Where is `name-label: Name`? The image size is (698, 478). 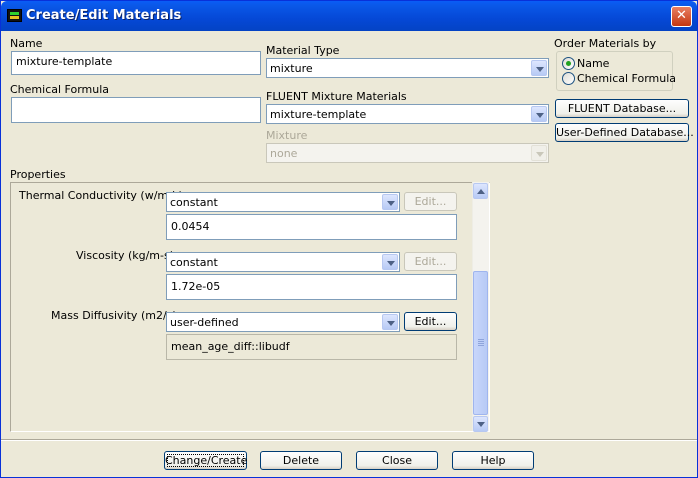 name-label: Name is located at coordinates (26, 43).